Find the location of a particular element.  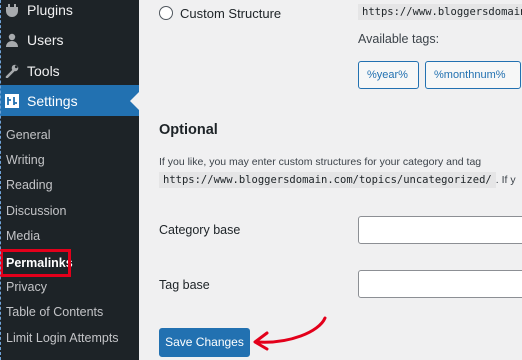

plugins-icon is located at coordinates (12, 10).